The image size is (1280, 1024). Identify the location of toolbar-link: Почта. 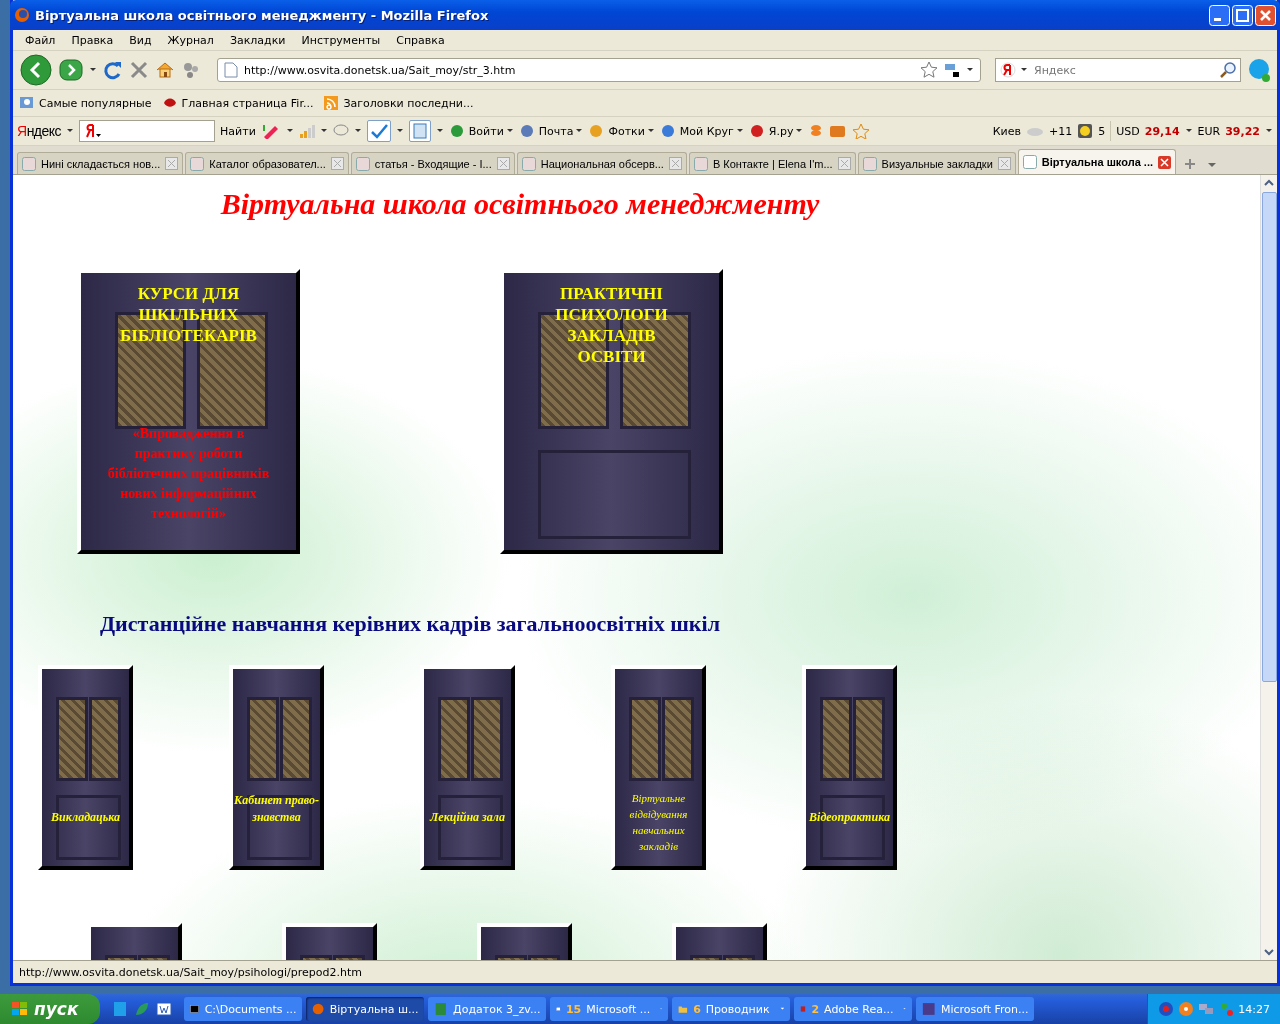
(556, 131).